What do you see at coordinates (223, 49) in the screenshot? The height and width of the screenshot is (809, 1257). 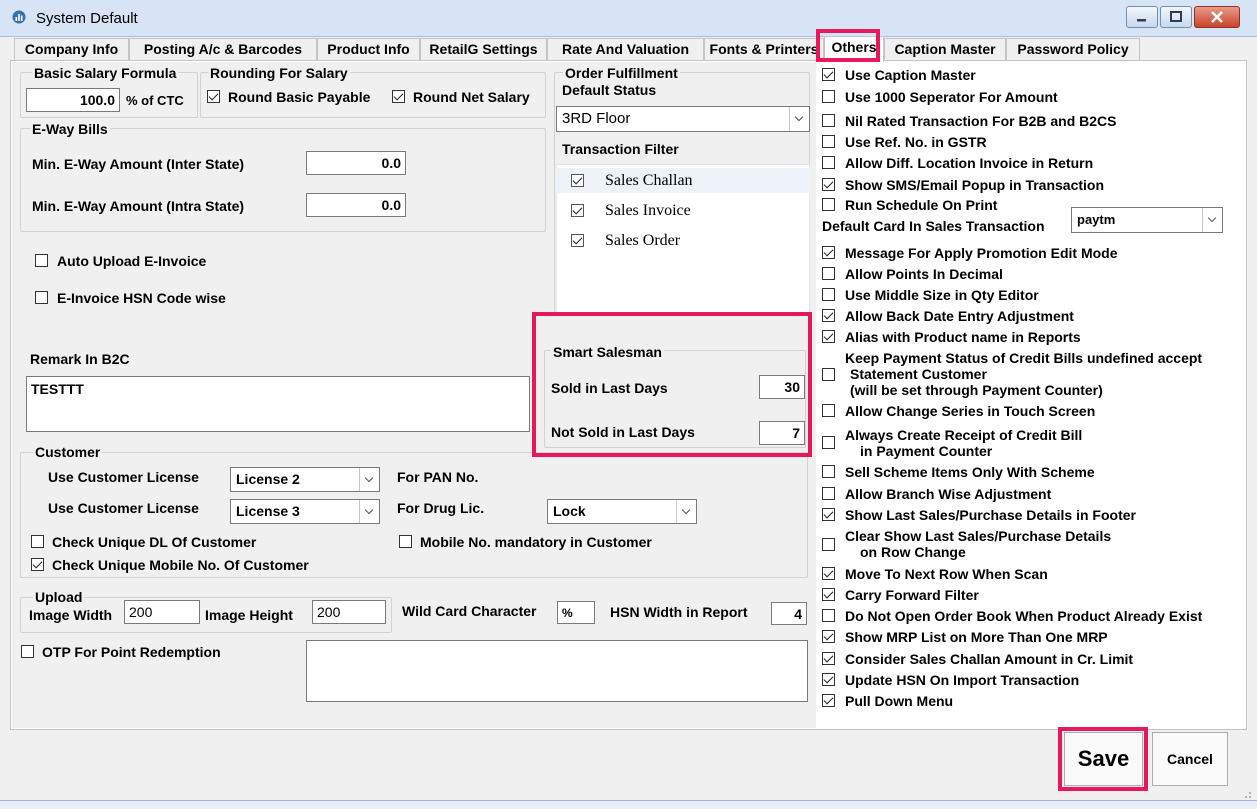 I see `tab-posting: Posting A/c & Barcodes` at bounding box center [223, 49].